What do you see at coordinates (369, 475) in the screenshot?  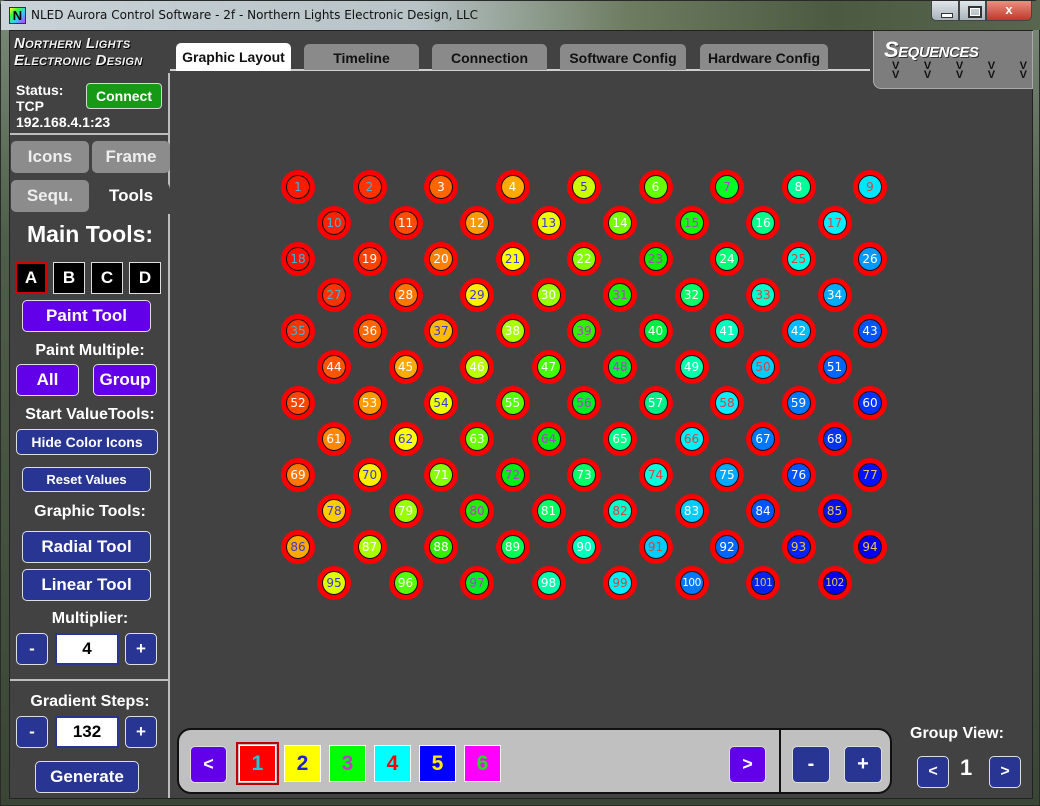 I see `led-70: 70` at bounding box center [369, 475].